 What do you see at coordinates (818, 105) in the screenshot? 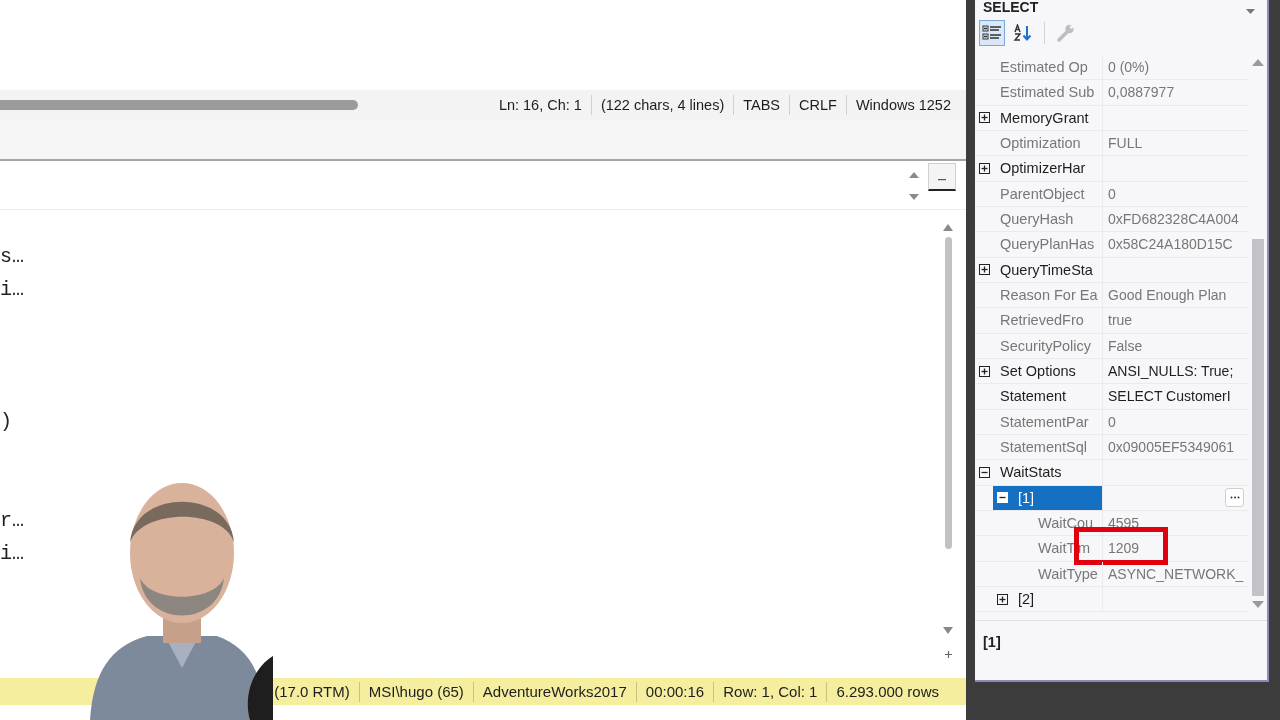
I see `status-text: CRLF` at bounding box center [818, 105].